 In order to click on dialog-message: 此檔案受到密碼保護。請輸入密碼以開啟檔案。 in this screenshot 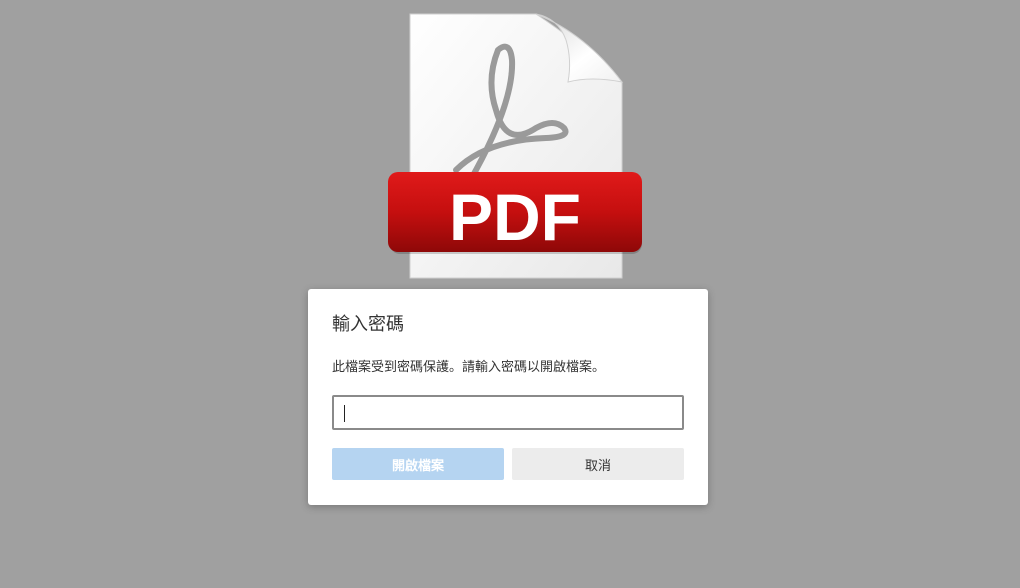, I will do `click(469, 367)`.